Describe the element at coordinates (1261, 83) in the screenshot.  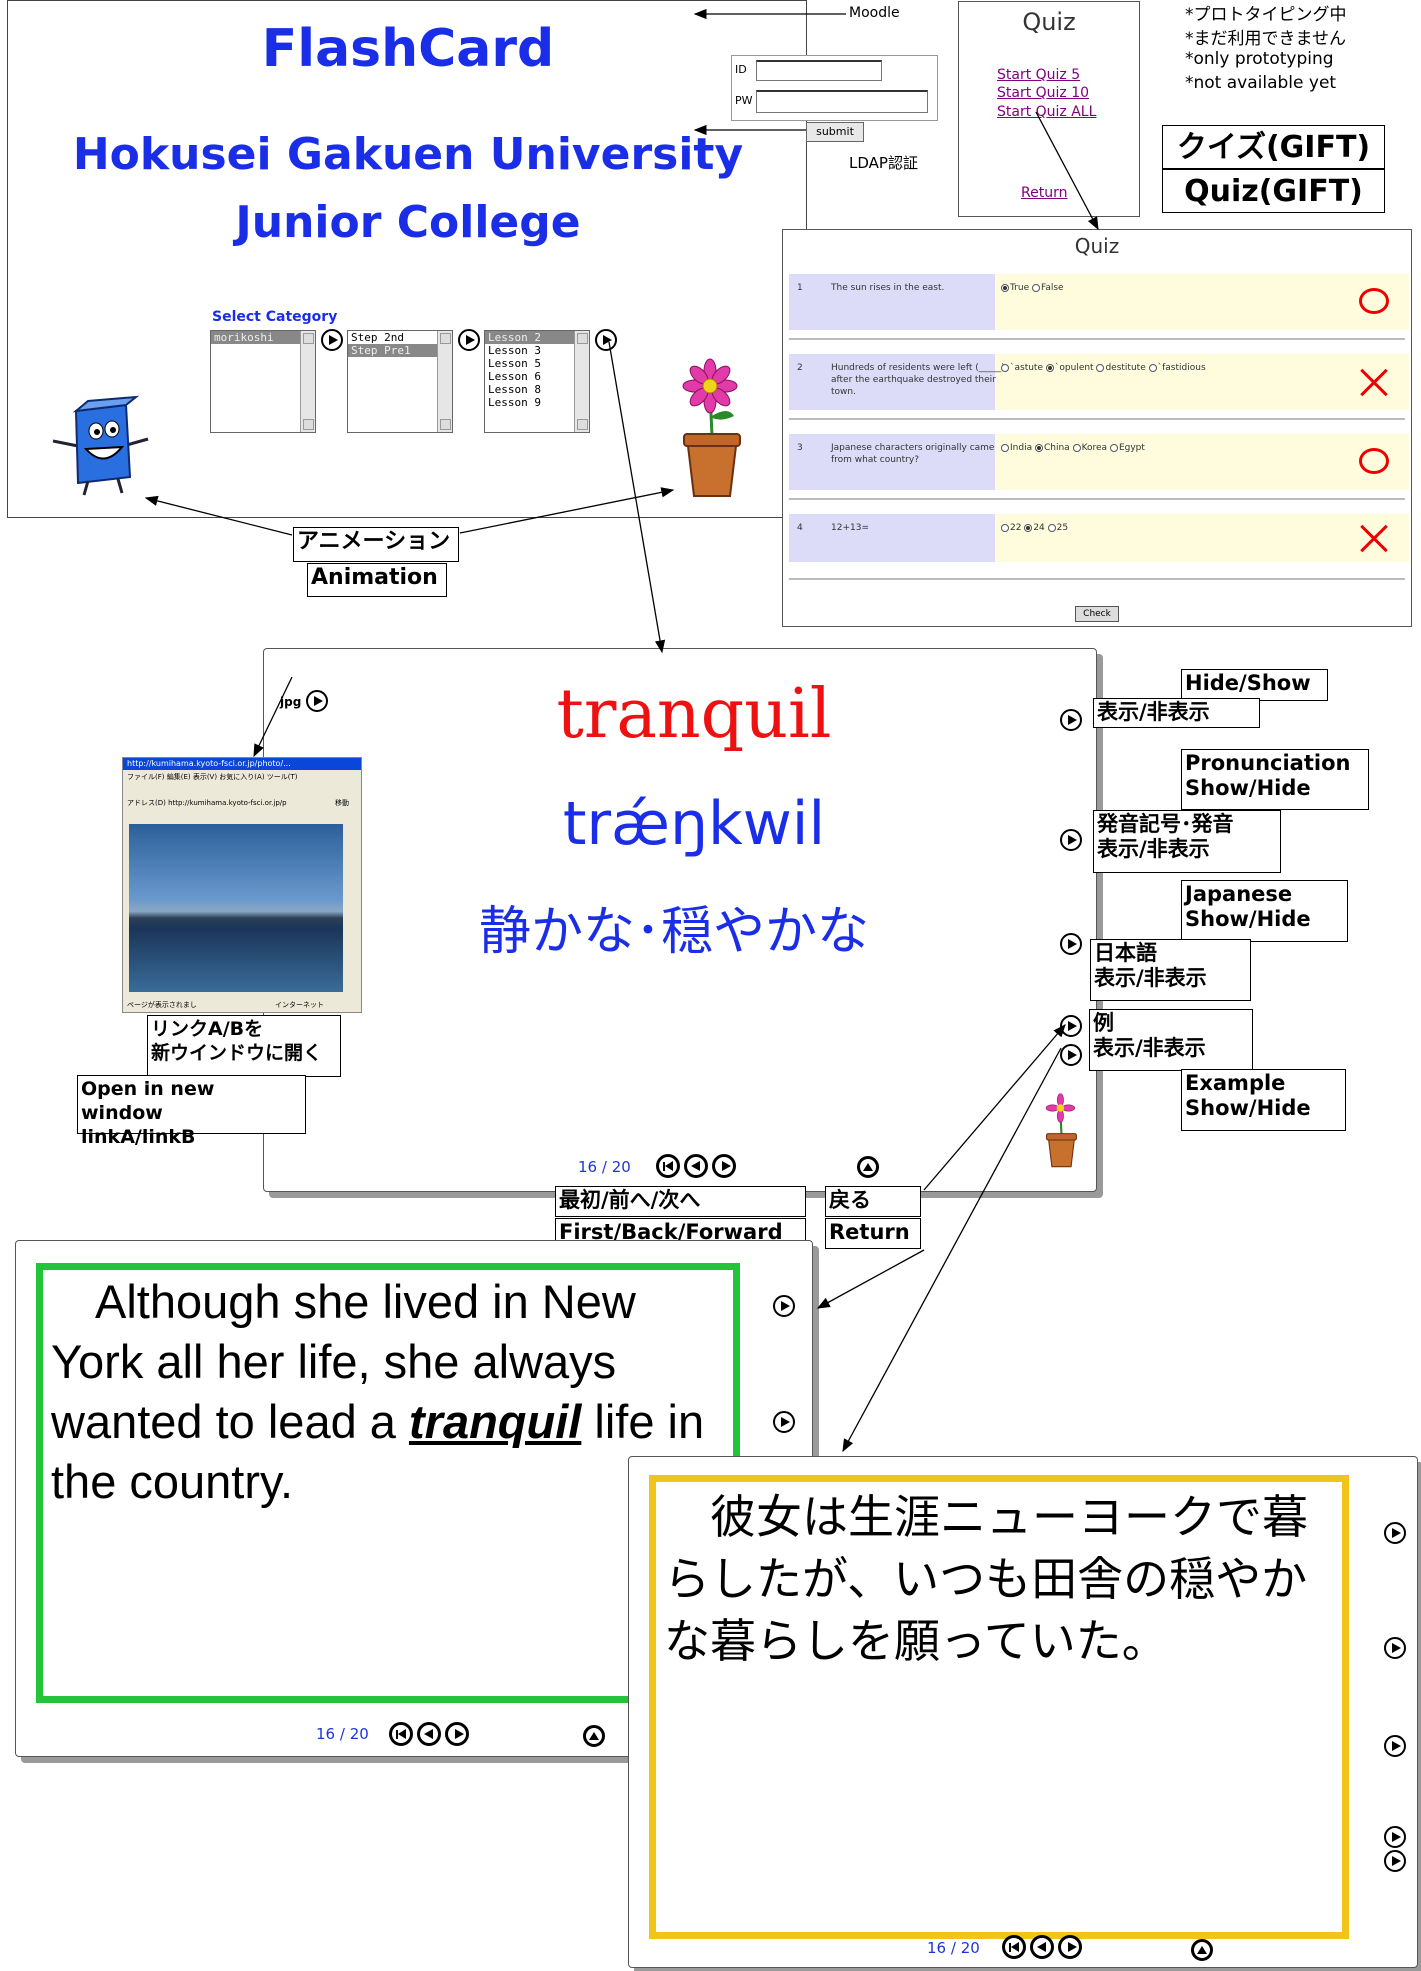
I see `proto-note-en-2: *not available yet` at that location.